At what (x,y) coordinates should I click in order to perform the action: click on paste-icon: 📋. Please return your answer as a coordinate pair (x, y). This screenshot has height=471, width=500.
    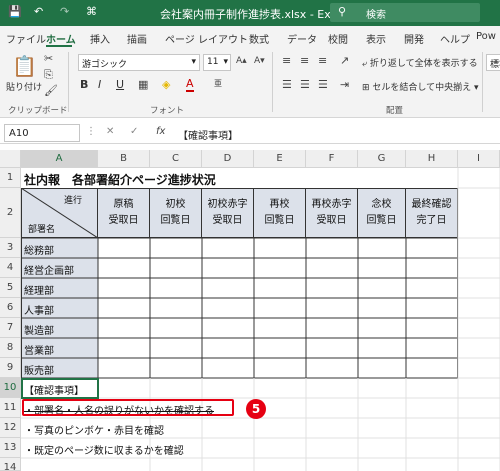
    Looking at the image, I should click on (24, 66).